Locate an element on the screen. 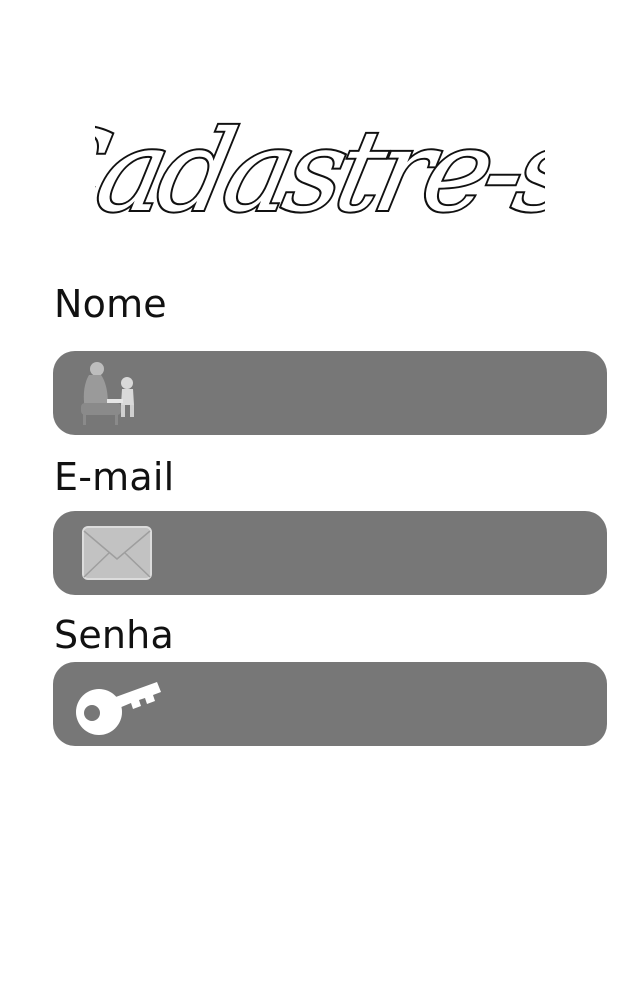 Image resolution: width=633 pixels, height=986 pixels. page-title-text: Cadastre-se is located at coordinates (320, 171).